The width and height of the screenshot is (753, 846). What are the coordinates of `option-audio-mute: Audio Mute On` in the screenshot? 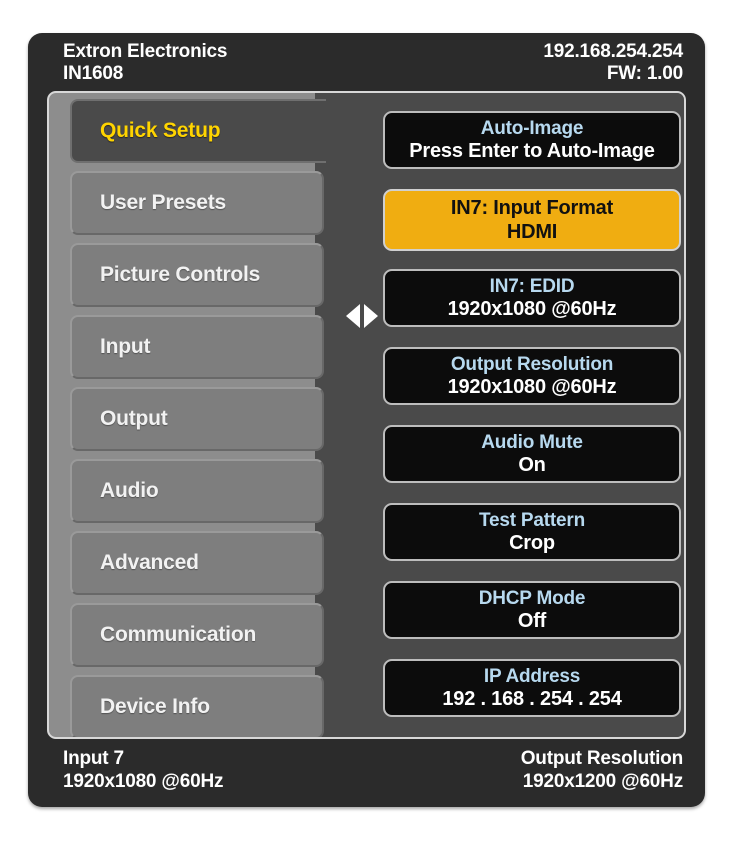 It's located at (532, 454).